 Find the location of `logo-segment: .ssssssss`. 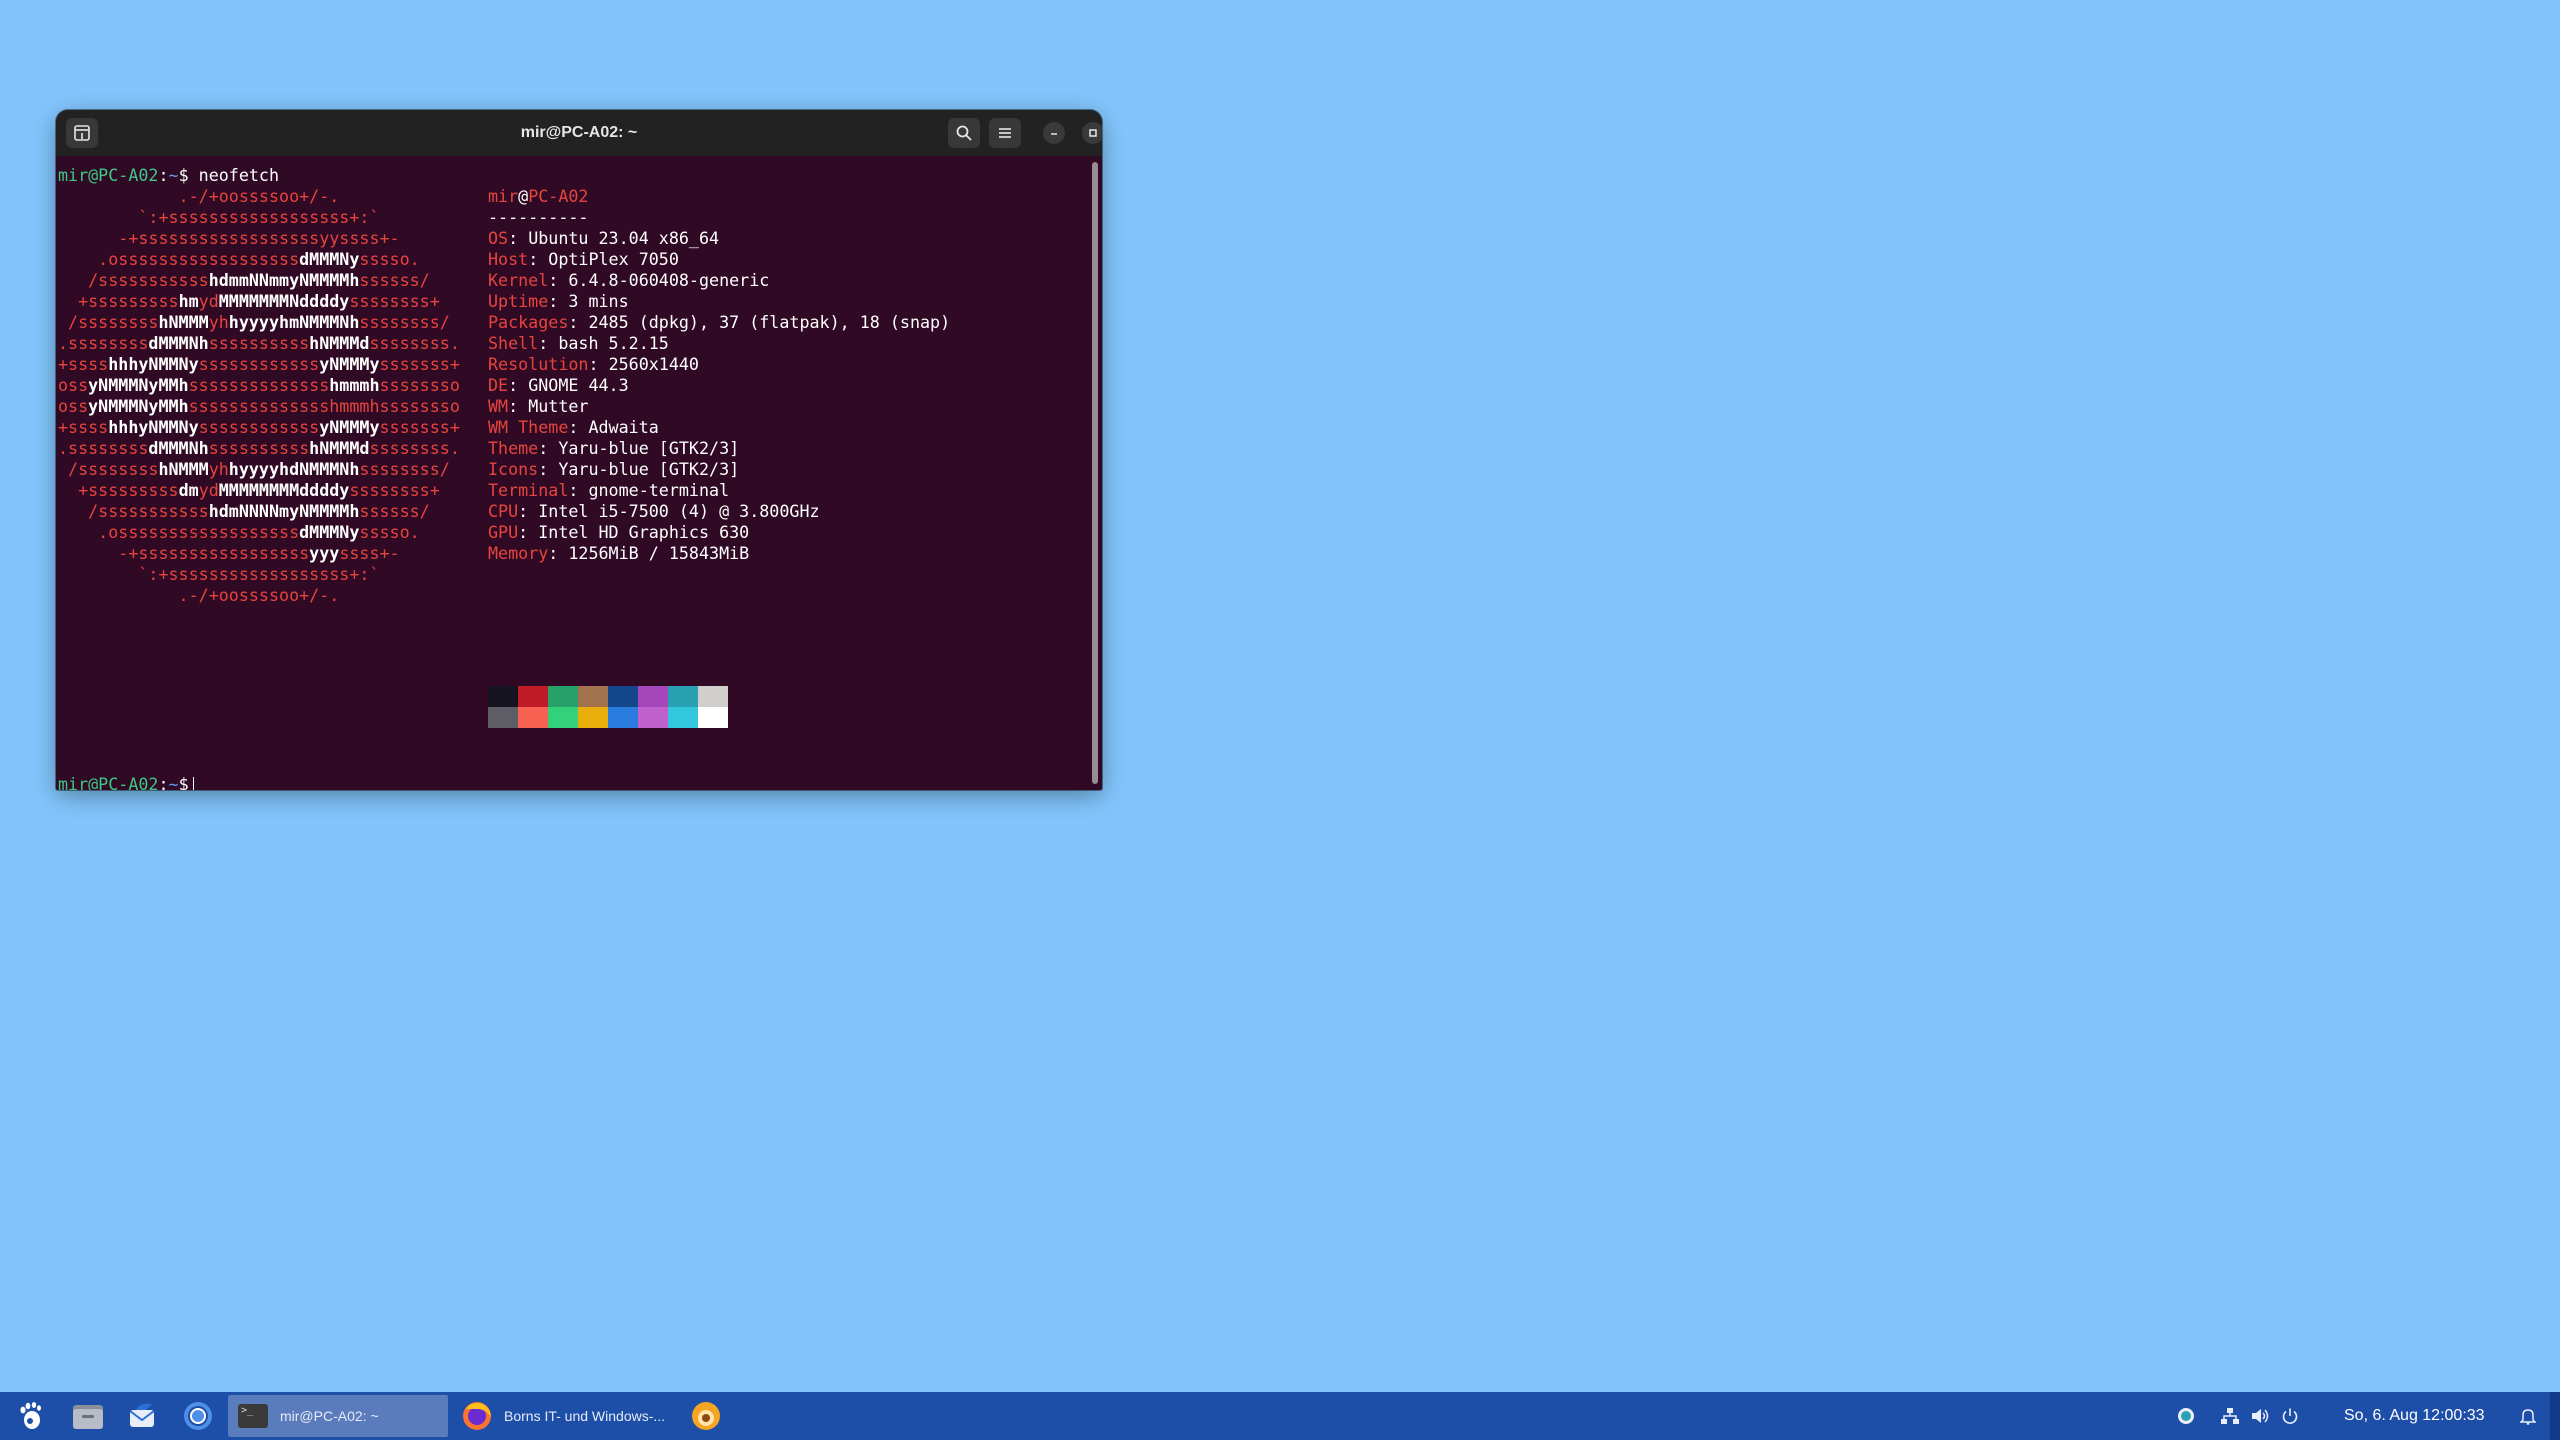

logo-segment: .ssssssss is located at coordinates (103, 343).